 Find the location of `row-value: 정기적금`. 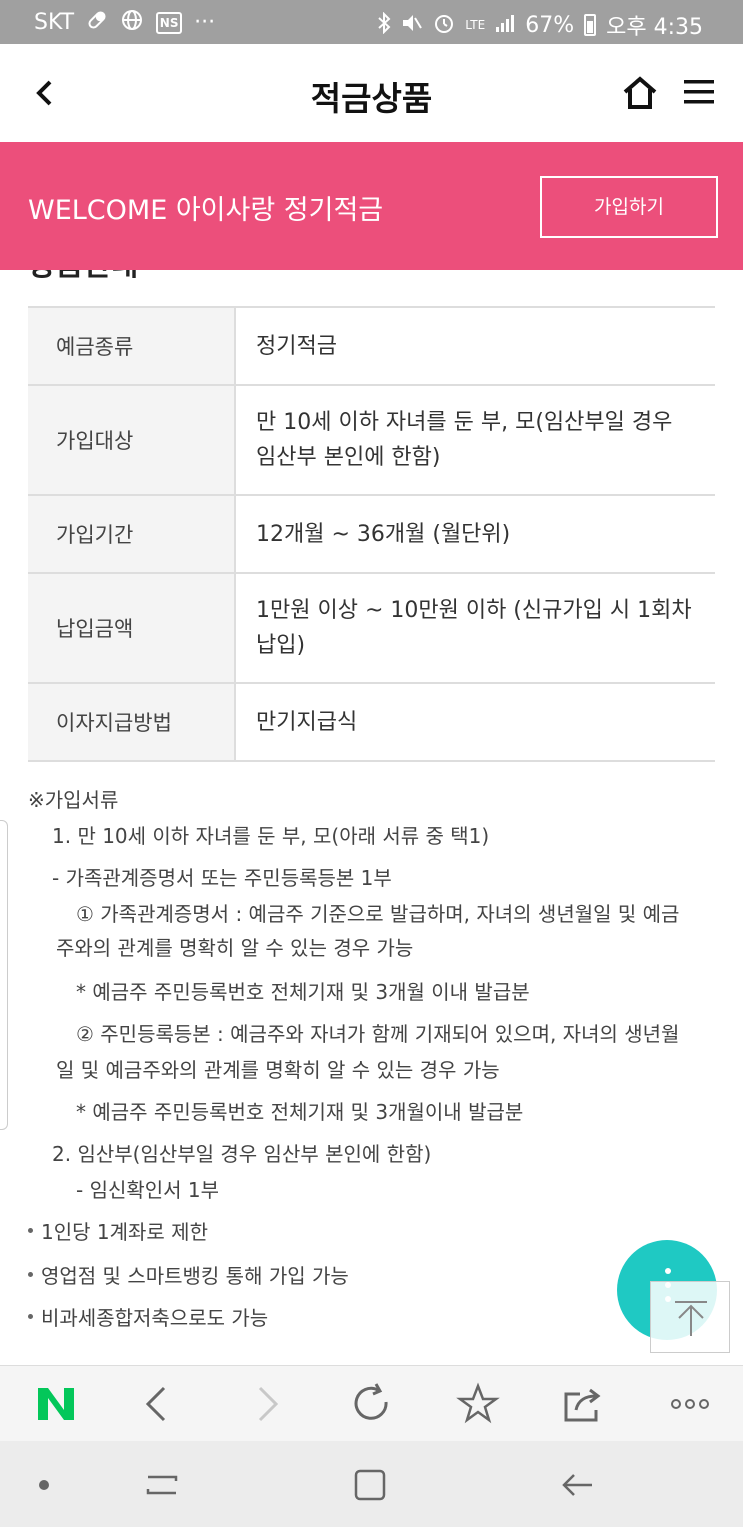

row-value: 정기적금 is located at coordinates (296, 346).